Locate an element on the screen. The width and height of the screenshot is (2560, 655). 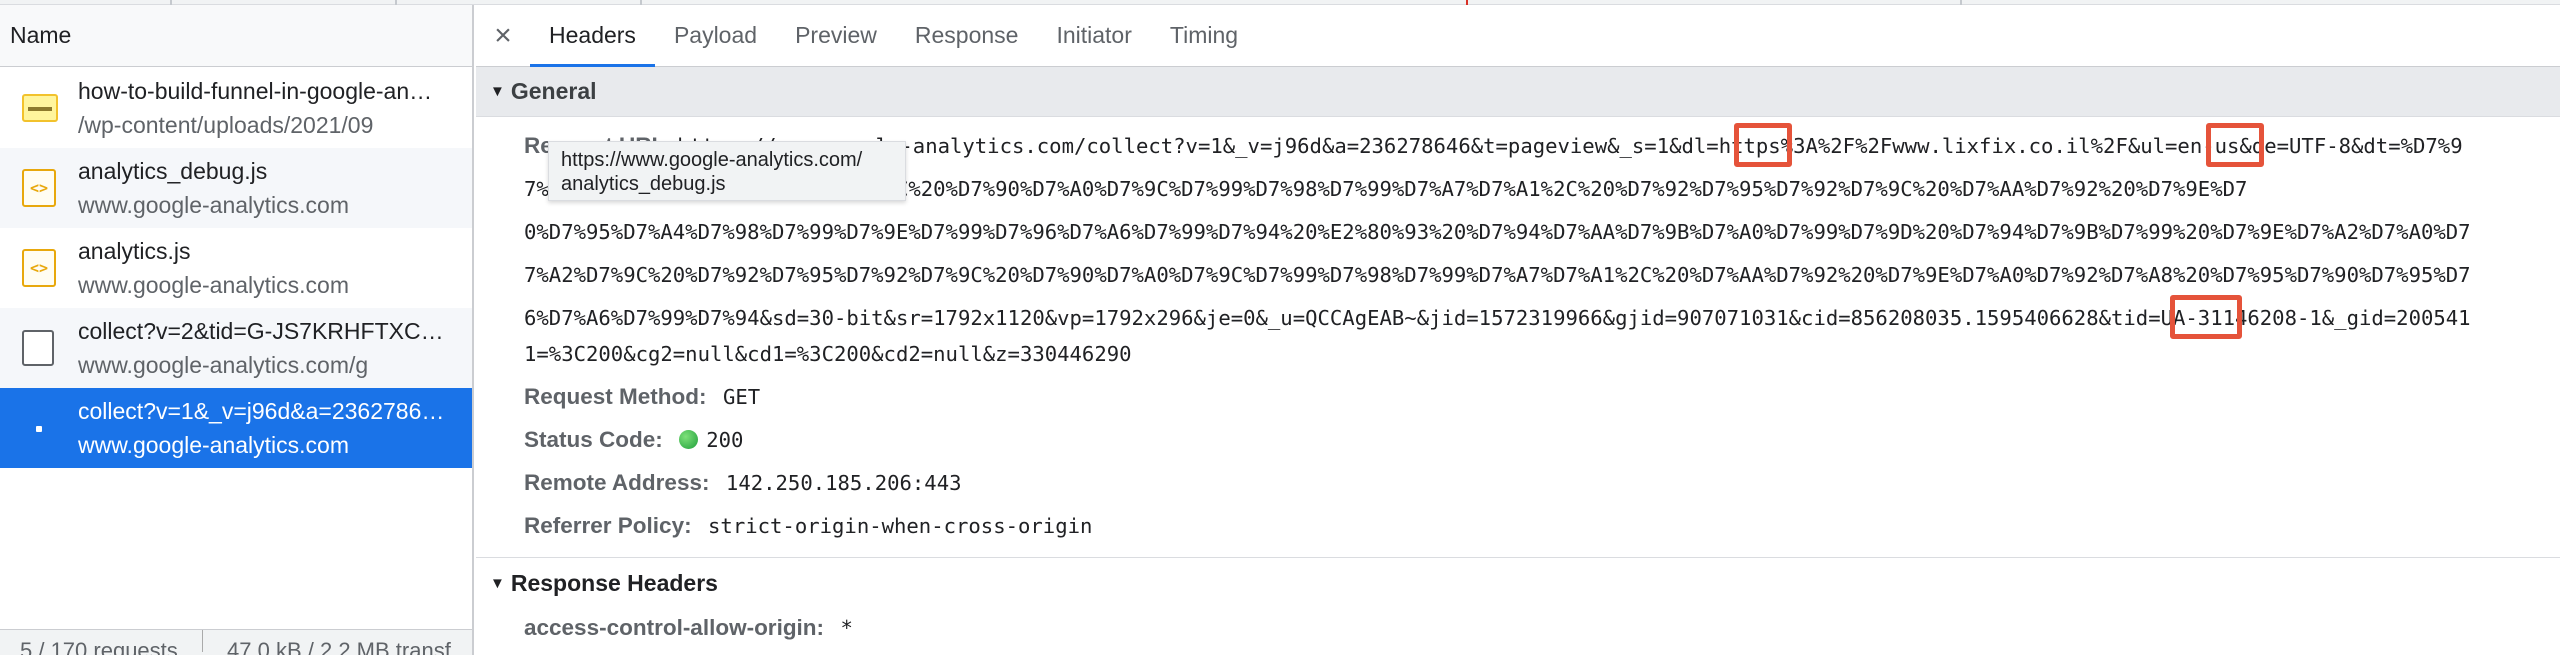
request-name: analytics.js is located at coordinates (134, 251).